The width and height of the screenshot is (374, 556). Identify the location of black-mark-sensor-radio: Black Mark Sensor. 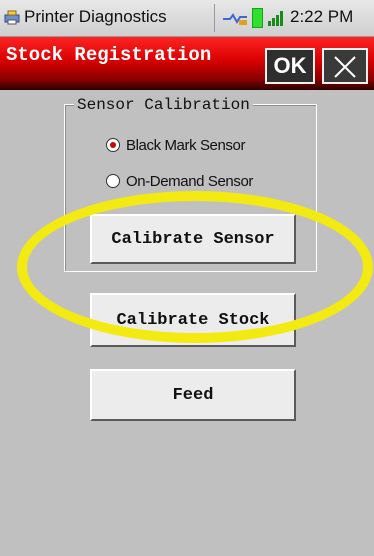
(175, 145).